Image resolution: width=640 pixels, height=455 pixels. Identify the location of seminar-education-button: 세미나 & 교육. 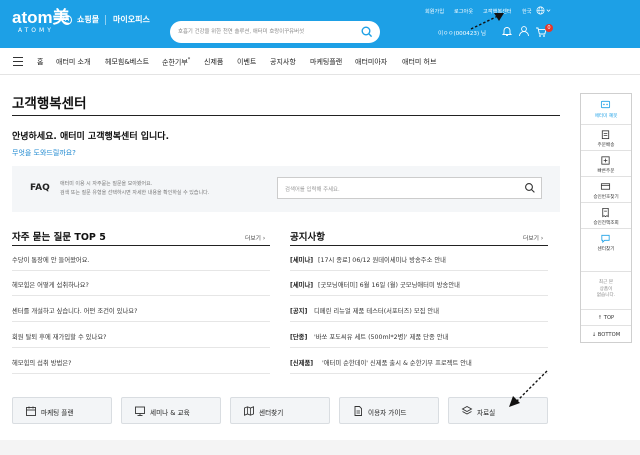
(171, 410).